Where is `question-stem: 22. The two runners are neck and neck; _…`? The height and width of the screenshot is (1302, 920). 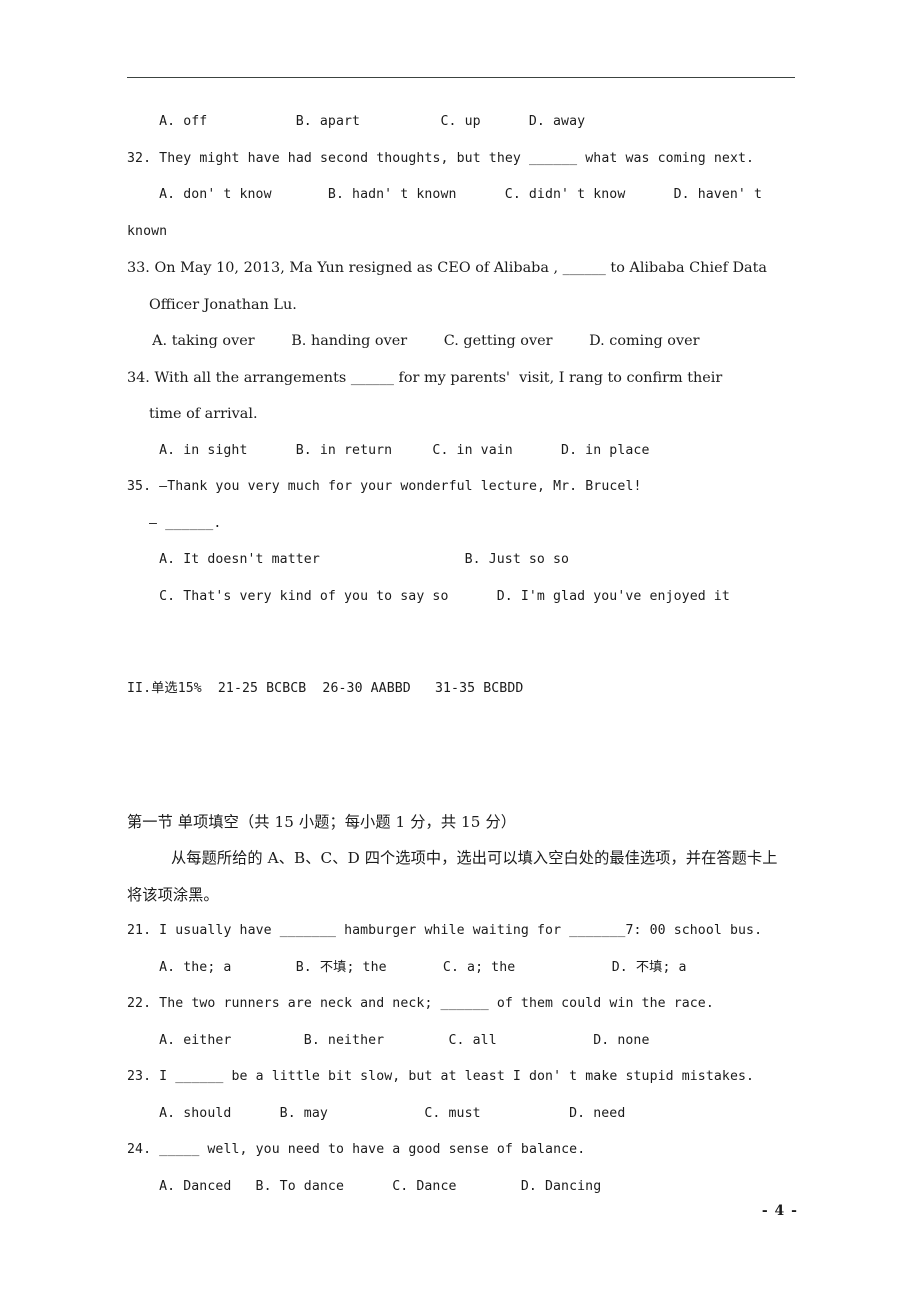
question-stem: 22. The two runners are neck and neck; _… is located at coordinates (420, 1003).